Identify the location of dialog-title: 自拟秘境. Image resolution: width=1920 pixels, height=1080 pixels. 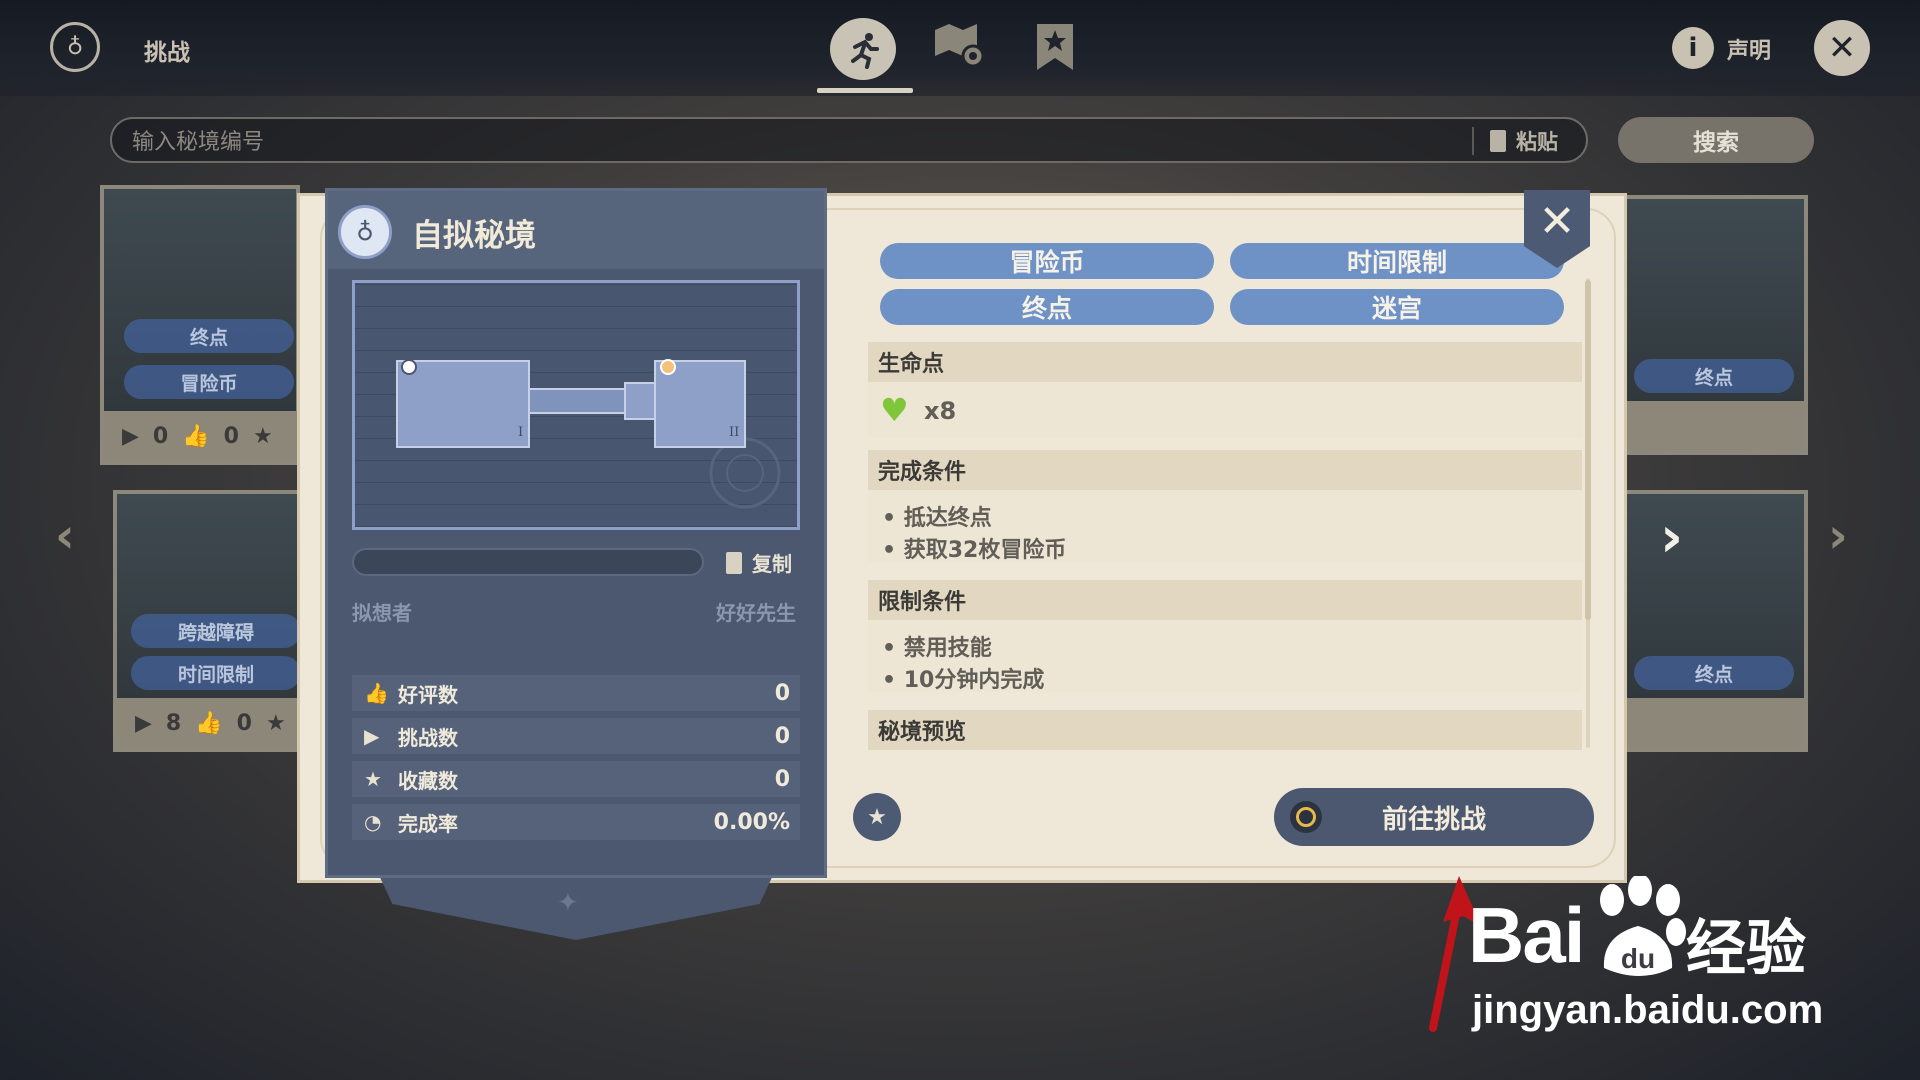
(474, 236).